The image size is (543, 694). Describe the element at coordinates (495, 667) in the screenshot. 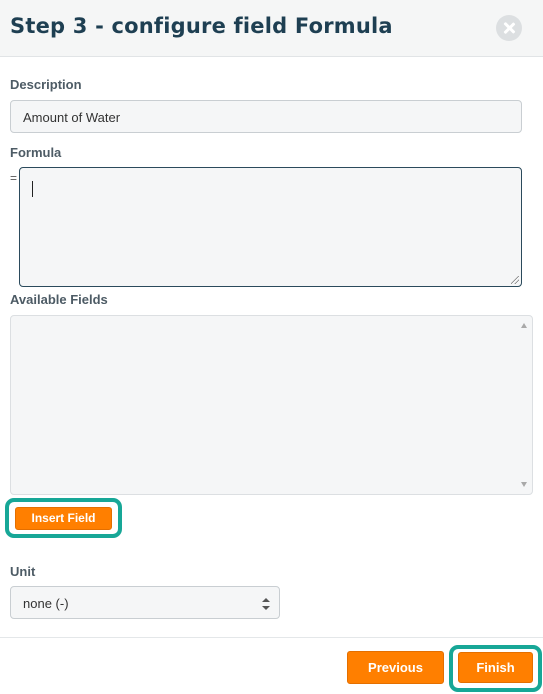

I see `finish-button: Finish` at that location.